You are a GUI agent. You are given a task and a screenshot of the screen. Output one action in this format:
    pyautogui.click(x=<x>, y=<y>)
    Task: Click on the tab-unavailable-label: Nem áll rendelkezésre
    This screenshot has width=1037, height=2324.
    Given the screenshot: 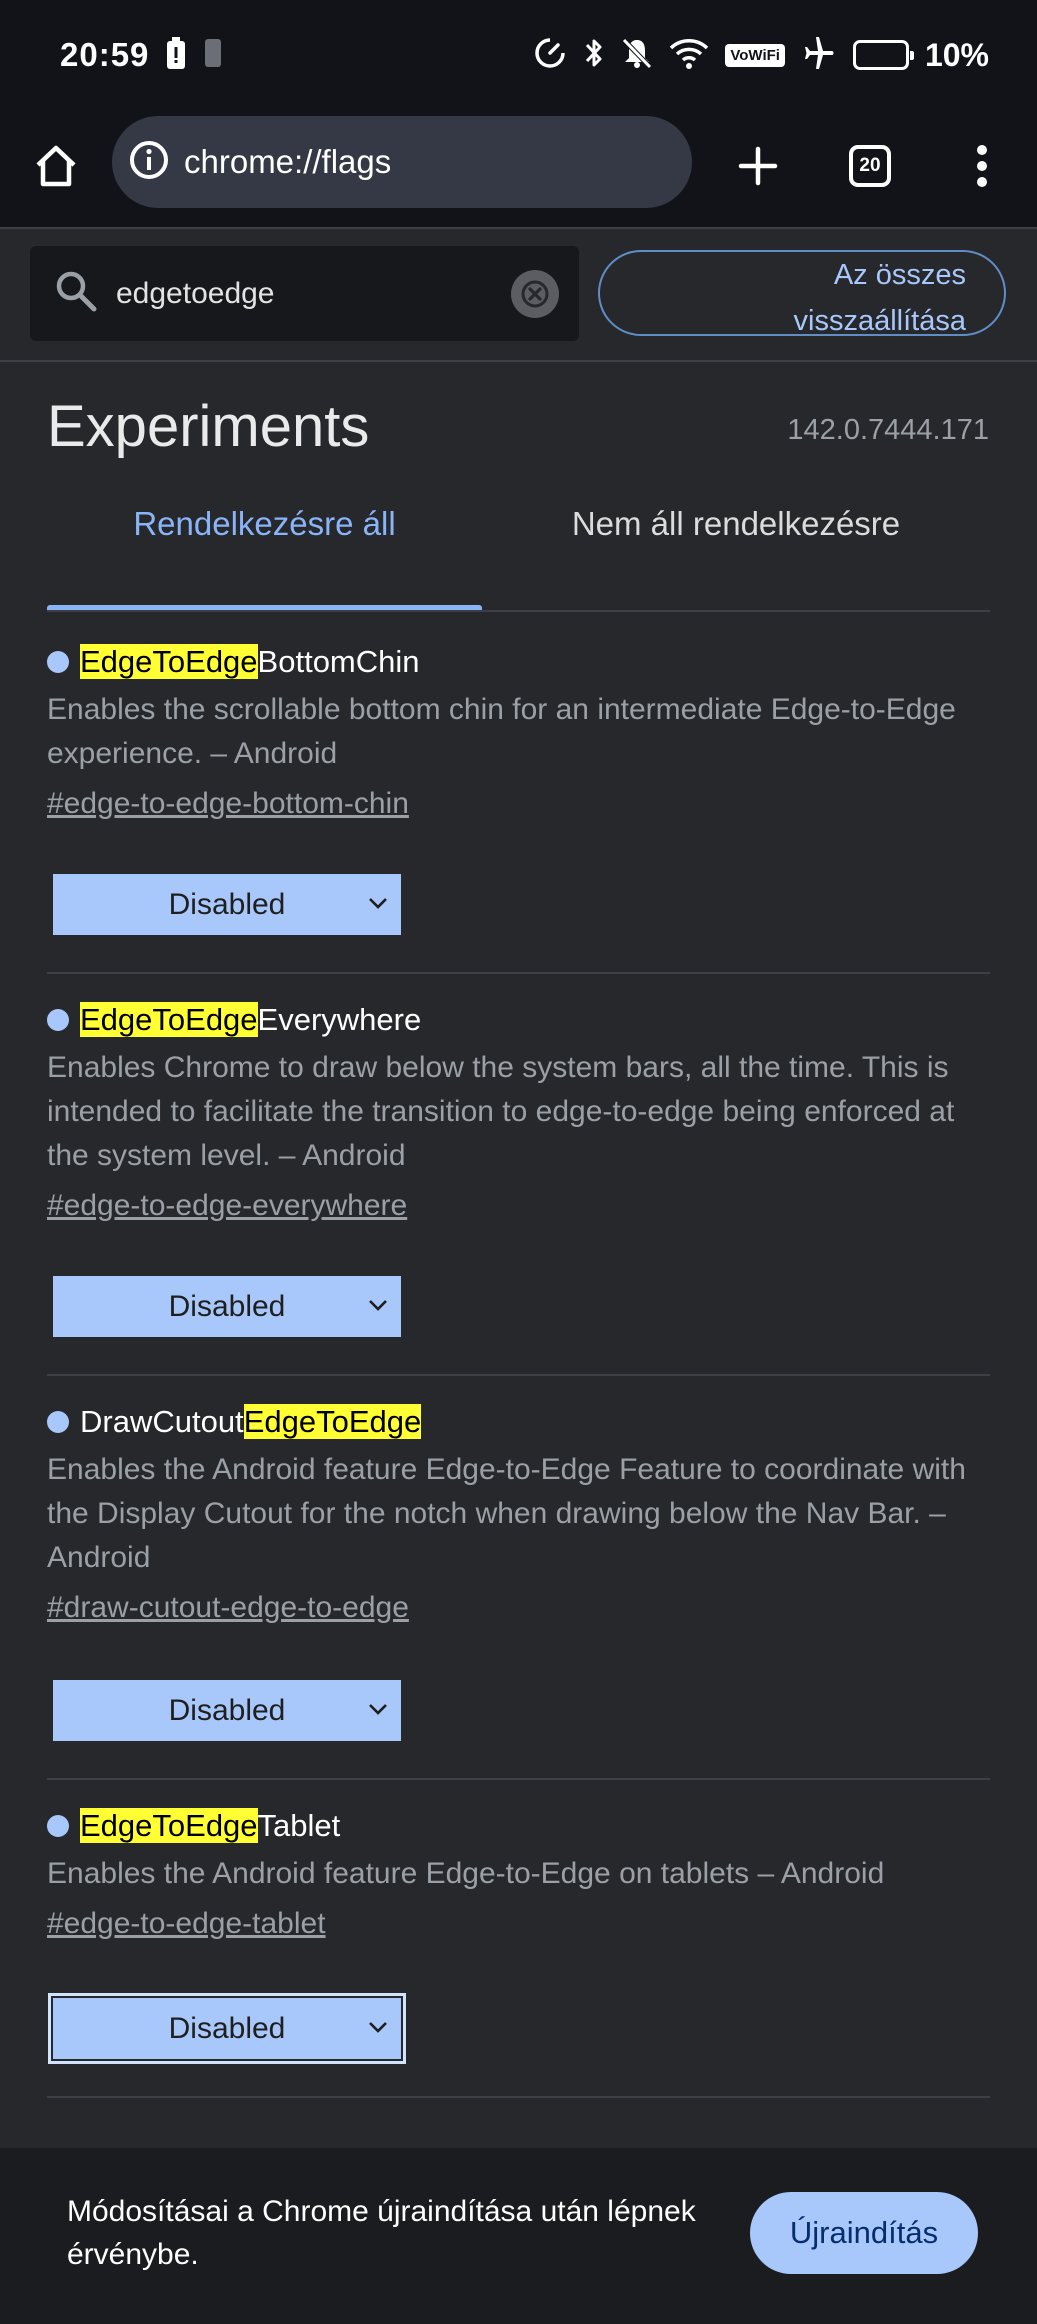 What is the action you would take?
    pyautogui.click(x=736, y=523)
    